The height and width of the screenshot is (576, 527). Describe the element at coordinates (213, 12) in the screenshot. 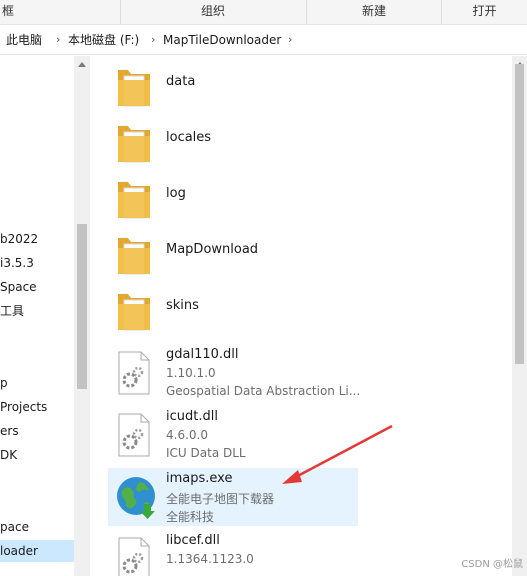

I see `ribbon-group-organize: 组织` at that location.